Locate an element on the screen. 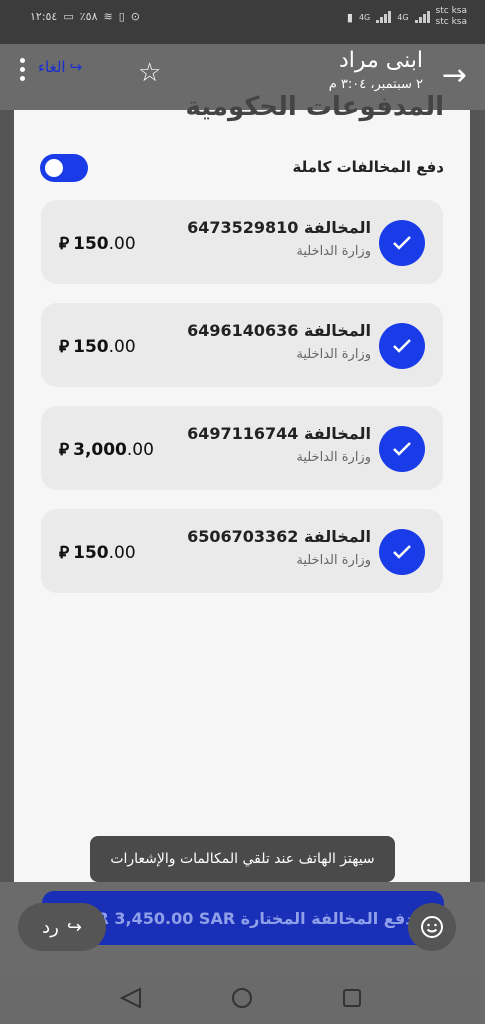  battery-icon: ▮ is located at coordinates (349, 17).